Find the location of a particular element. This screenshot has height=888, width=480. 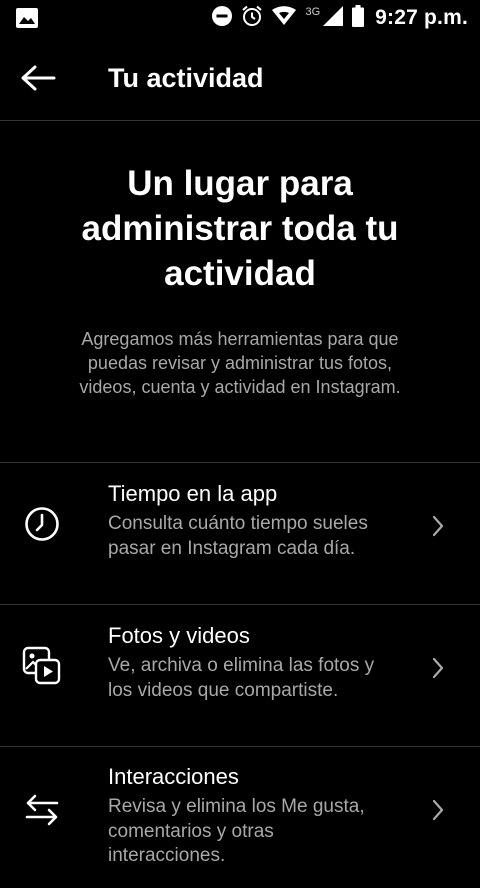

do-not-disturb-icon is located at coordinates (222, 18).